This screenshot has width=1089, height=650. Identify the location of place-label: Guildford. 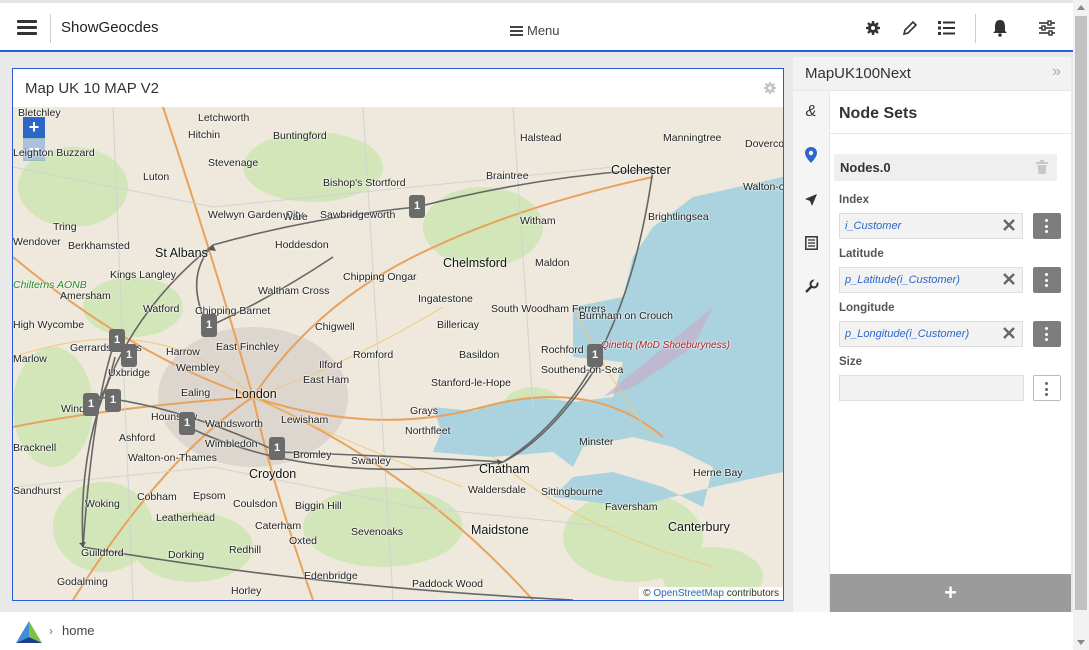
(102, 553).